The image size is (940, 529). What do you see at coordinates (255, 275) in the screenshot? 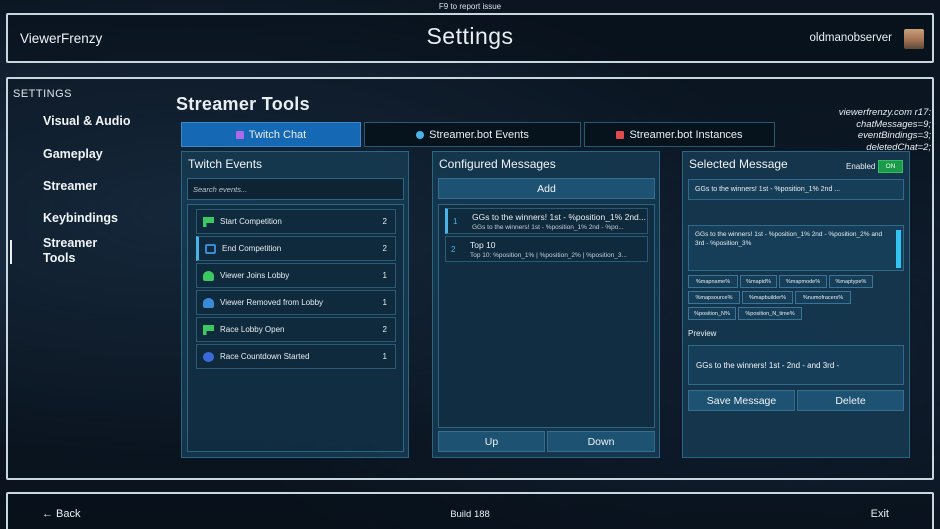
I see `event-label: Viewer Joins Lobby` at bounding box center [255, 275].